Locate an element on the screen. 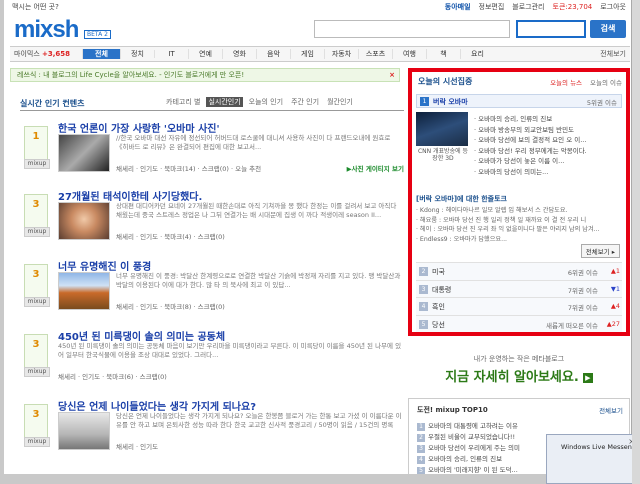 The image size is (640, 484). post-title: 당신은 언제 나이들었다는 생각 가지게 되나요? is located at coordinates (157, 405).